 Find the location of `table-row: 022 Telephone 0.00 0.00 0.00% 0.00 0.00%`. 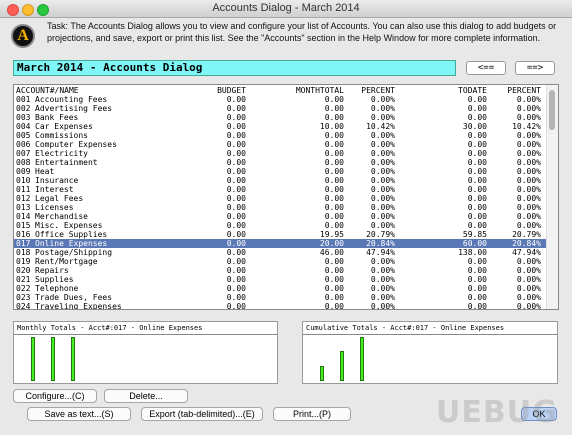

table-row: 022 Telephone 0.00 0.00 0.00% 0.00 0.00% is located at coordinates (281, 288).